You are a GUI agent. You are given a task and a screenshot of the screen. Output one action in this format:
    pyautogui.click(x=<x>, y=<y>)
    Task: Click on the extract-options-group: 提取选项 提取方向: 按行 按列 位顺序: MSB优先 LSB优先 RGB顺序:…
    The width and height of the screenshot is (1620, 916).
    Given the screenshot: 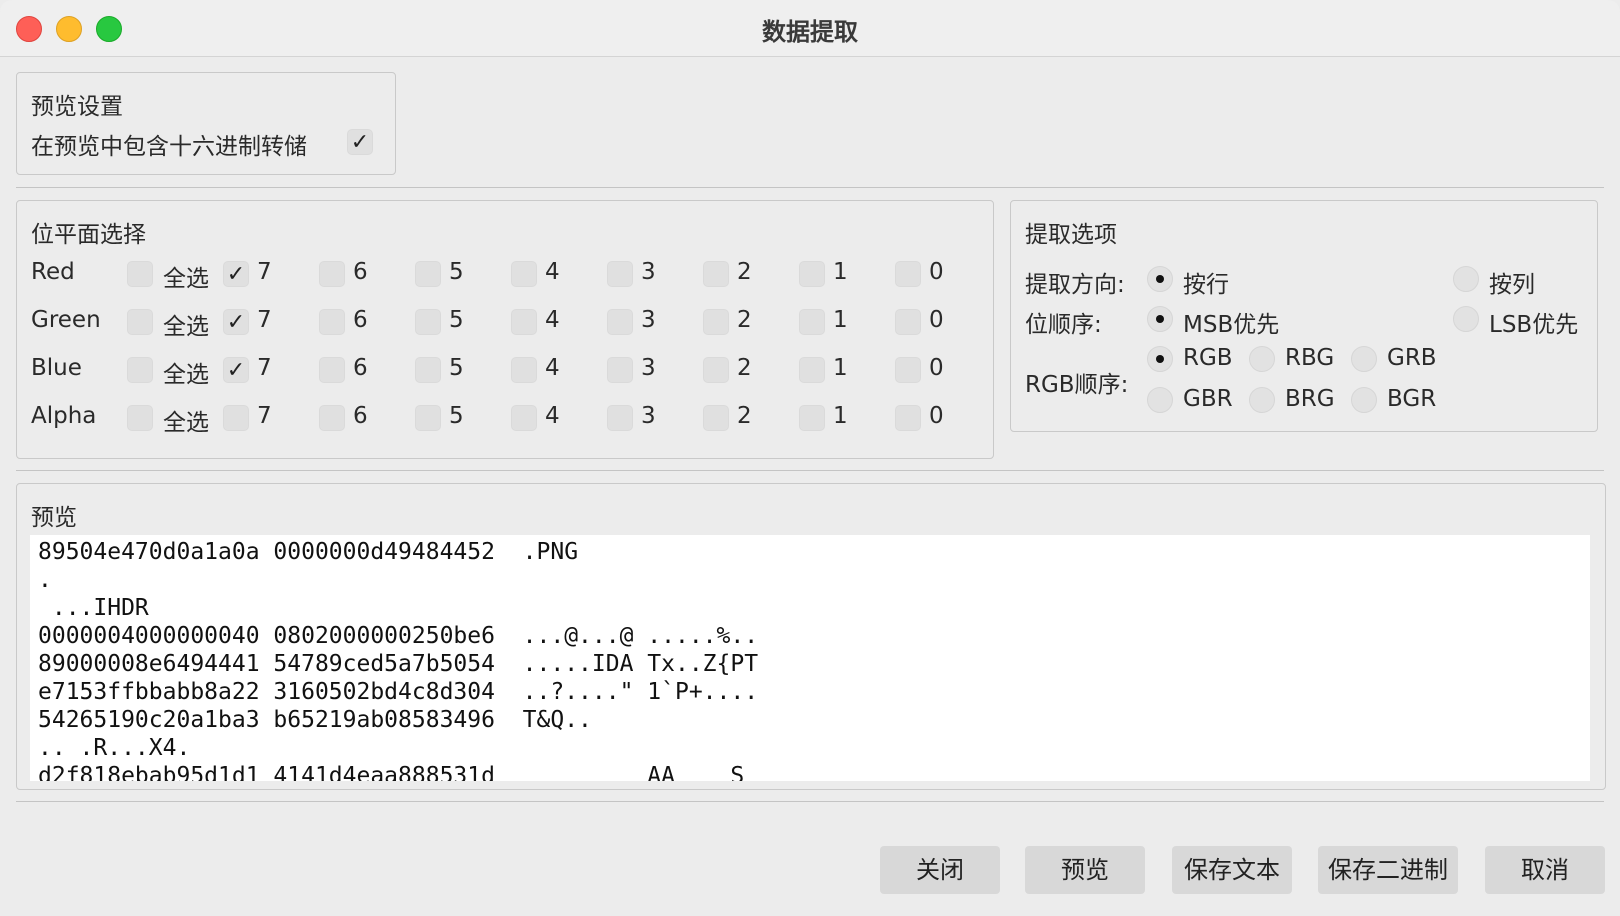 What is the action you would take?
    pyautogui.click(x=1304, y=316)
    